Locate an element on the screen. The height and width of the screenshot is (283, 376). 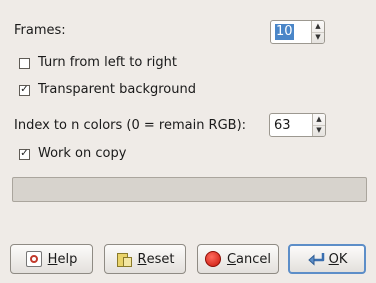
ok-button: OK is located at coordinates (327, 259).